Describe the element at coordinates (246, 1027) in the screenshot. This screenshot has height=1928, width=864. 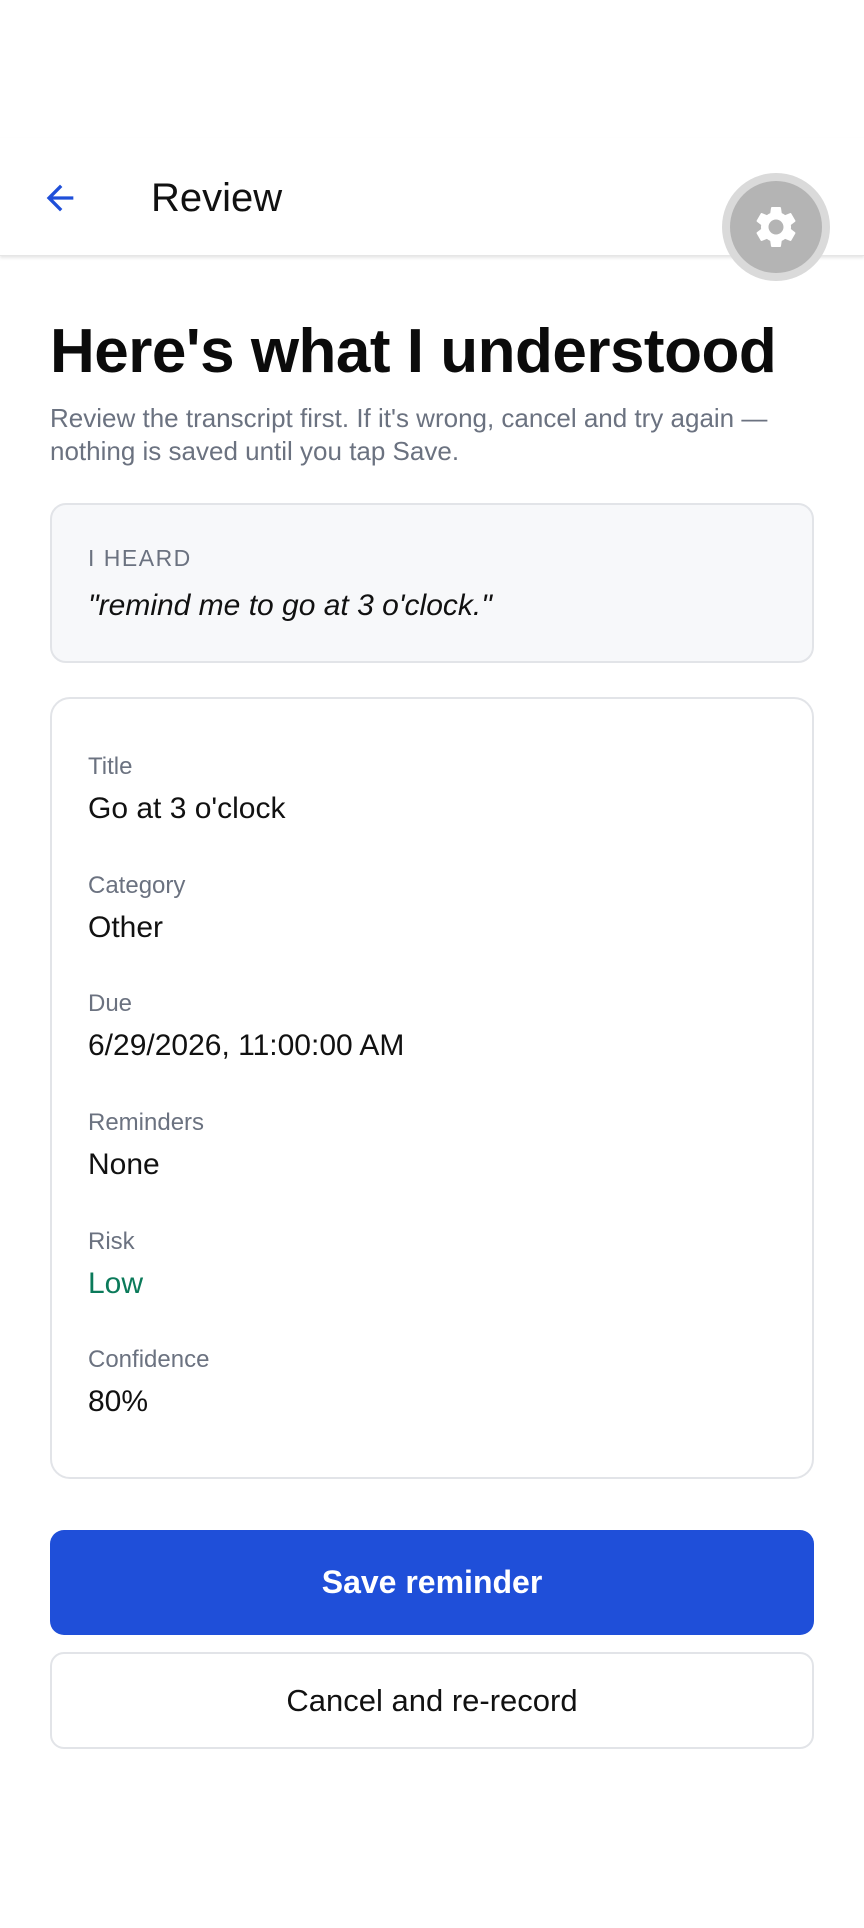
I see `detail-due: Due 6/29/2026, 11:00:00 AM` at that location.